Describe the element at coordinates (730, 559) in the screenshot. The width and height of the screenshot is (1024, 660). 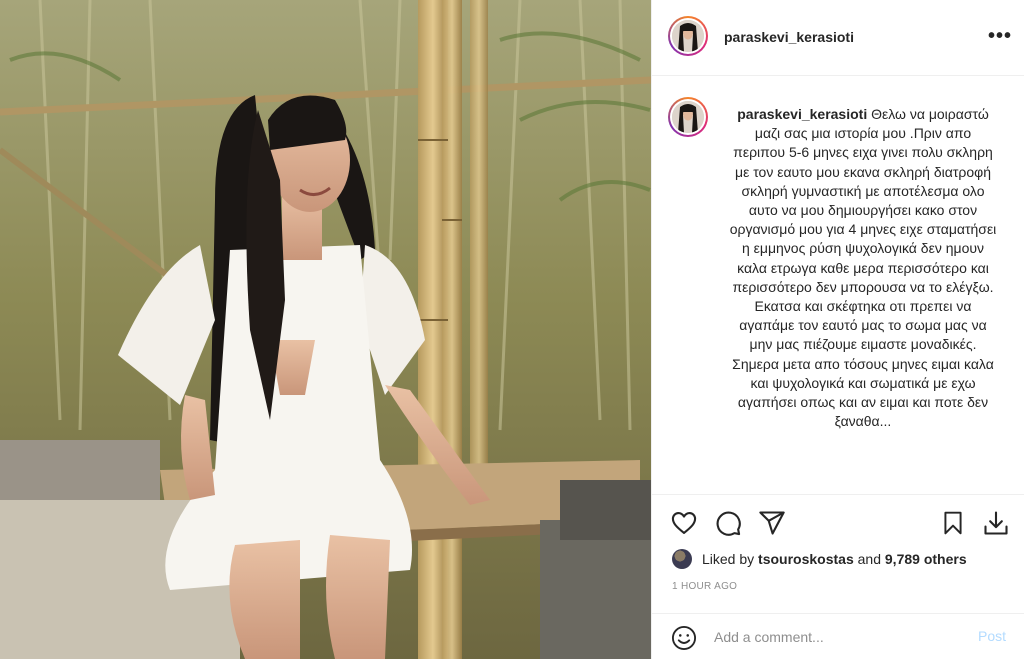
I see `likes-prefix: Liked by` at that location.